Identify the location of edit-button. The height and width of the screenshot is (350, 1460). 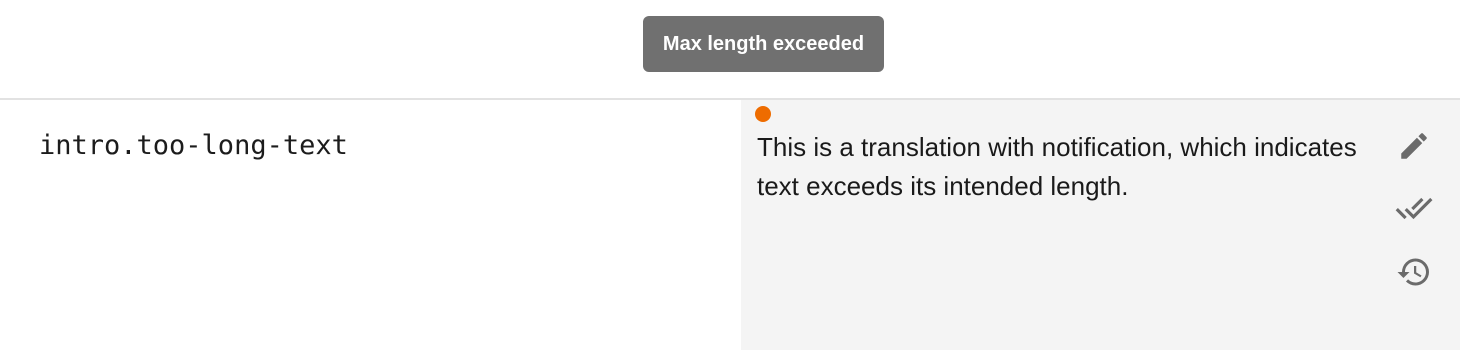
(1414, 146).